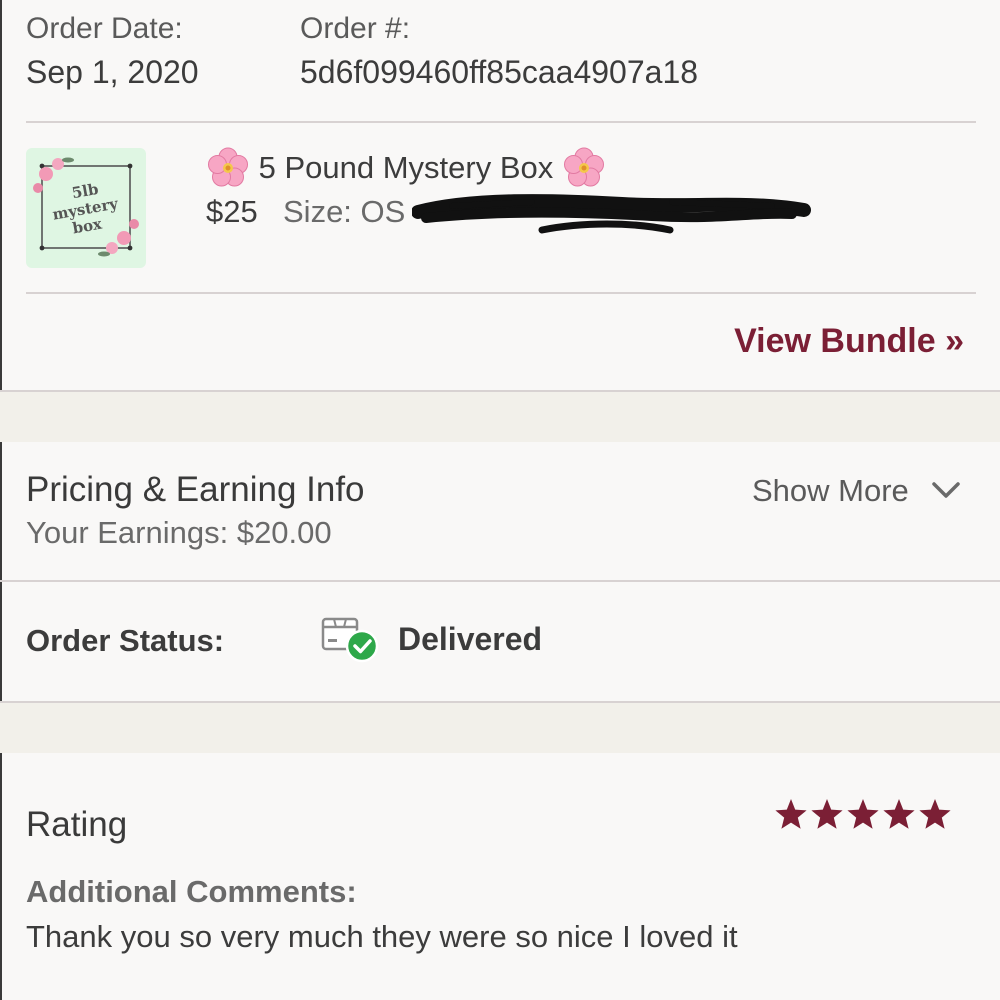  I want to click on item-size: Size: OS, so click(344, 211).